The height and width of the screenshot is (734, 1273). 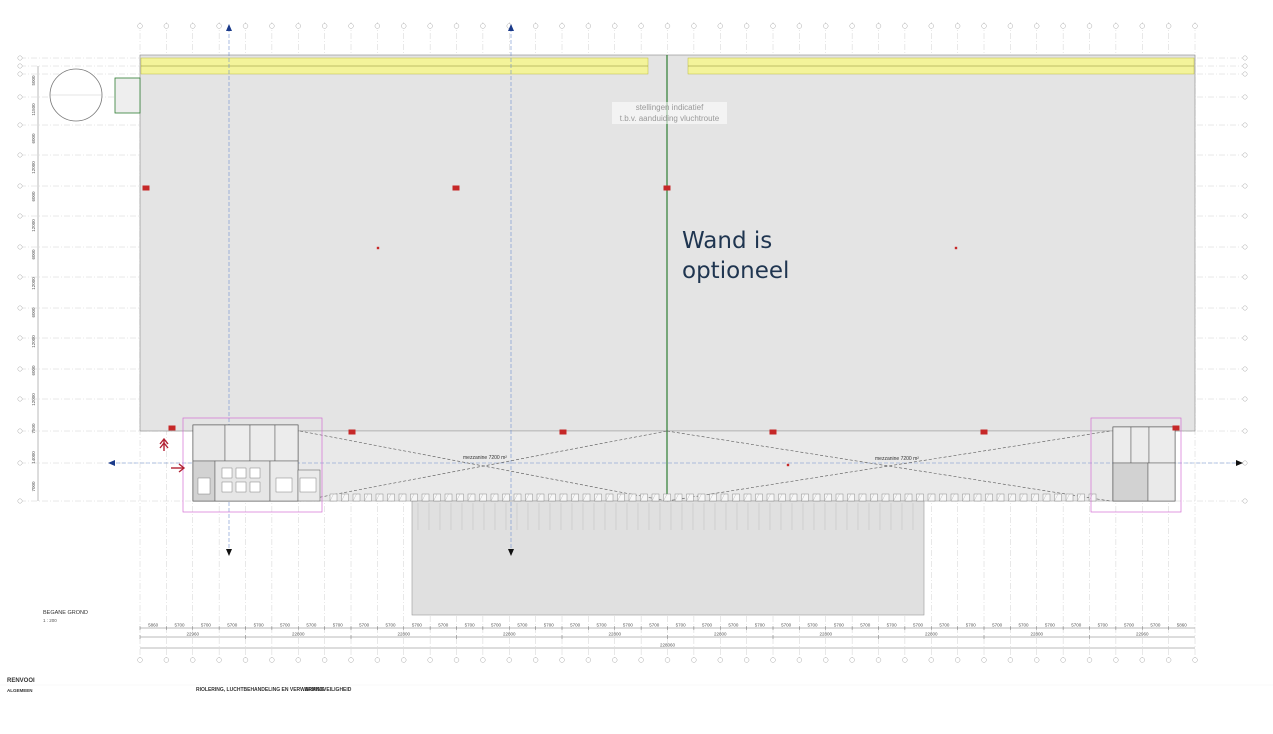 I want to click on pump-room, so click(x=127, y=95).